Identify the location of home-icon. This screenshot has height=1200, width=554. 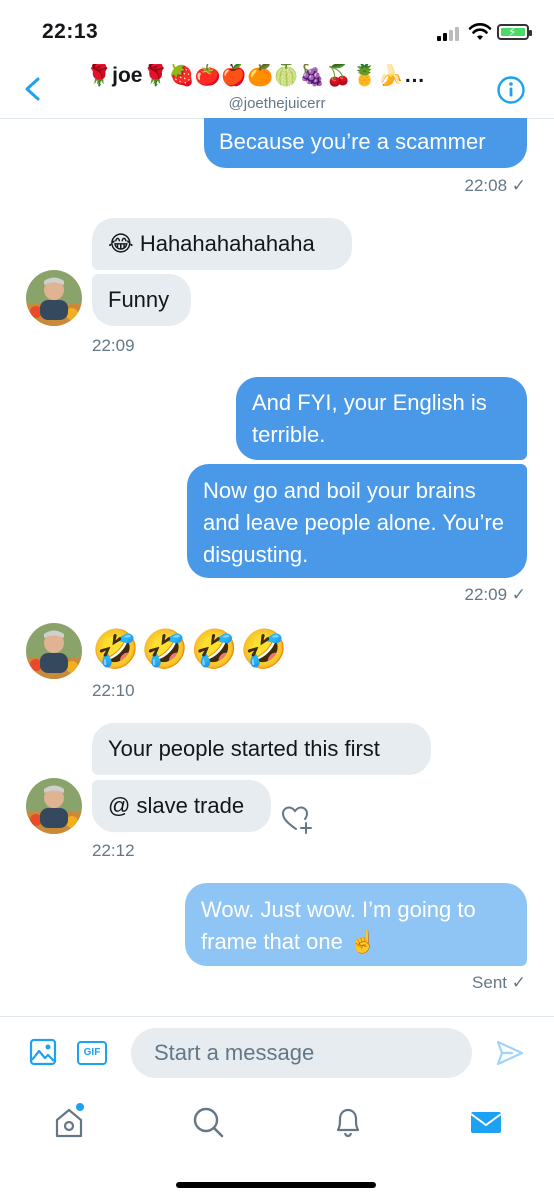
(69, 1122).